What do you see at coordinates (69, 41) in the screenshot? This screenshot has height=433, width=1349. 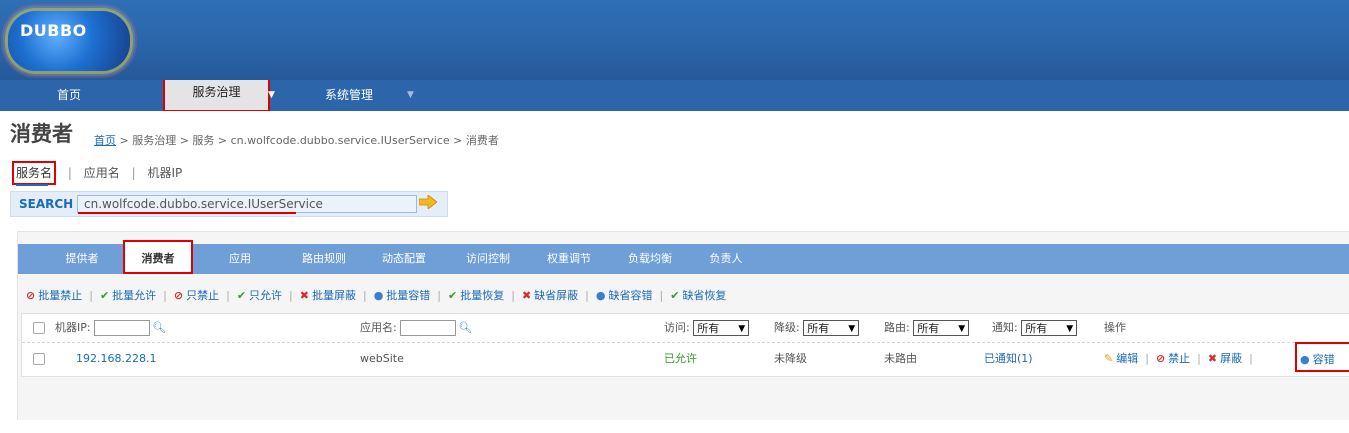 I see `dubbo-logo` at bounding box center [69, 41].